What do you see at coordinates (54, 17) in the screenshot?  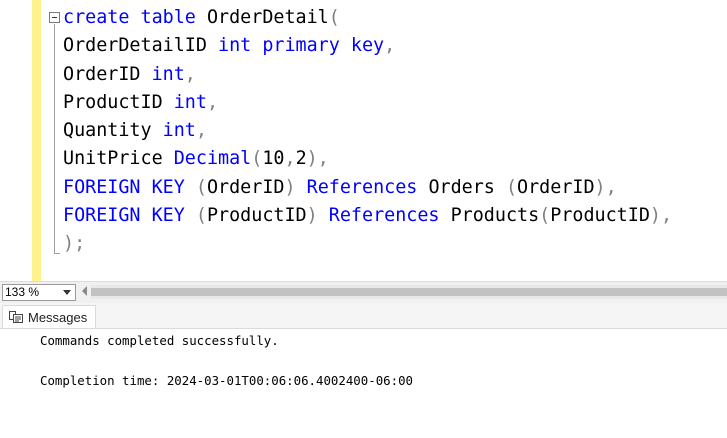 I see `collapse-minus-icon` at bounding box center [54, 17].